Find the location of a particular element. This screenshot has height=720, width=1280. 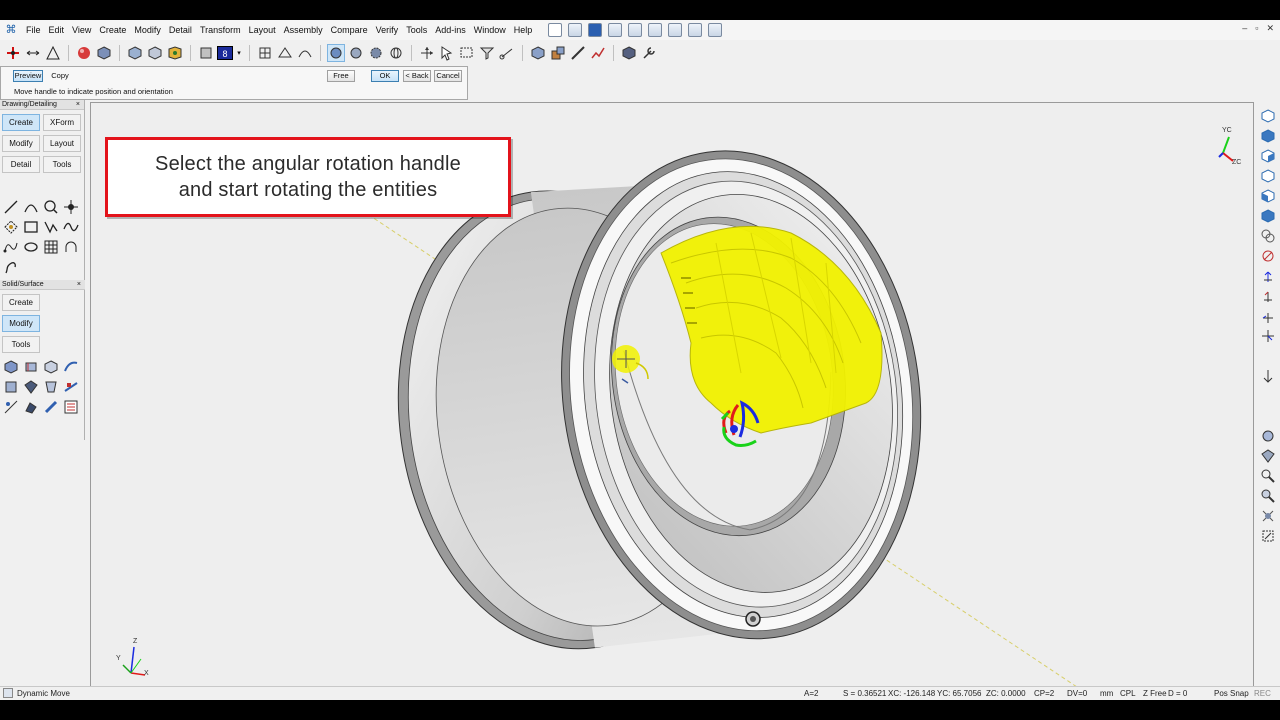

minimize-button: ‒ is located at coordinates (1244, 28).